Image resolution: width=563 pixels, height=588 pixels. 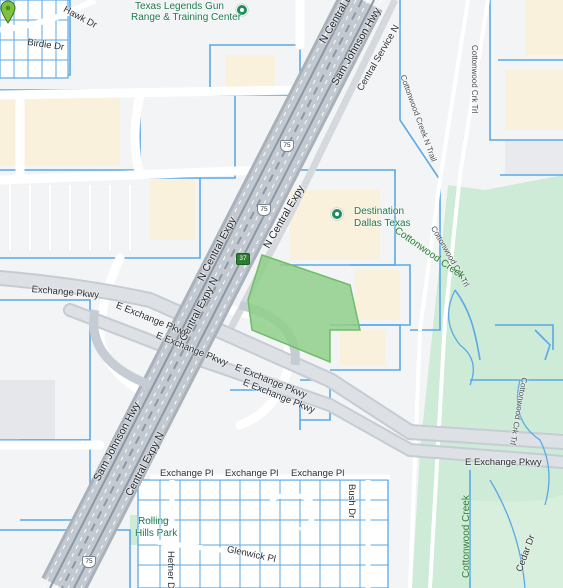 What do you see at coordinates (337, 214) in the screenshot?
I see `poi-marker-destination-dallas` at bounding box center [337, 214].